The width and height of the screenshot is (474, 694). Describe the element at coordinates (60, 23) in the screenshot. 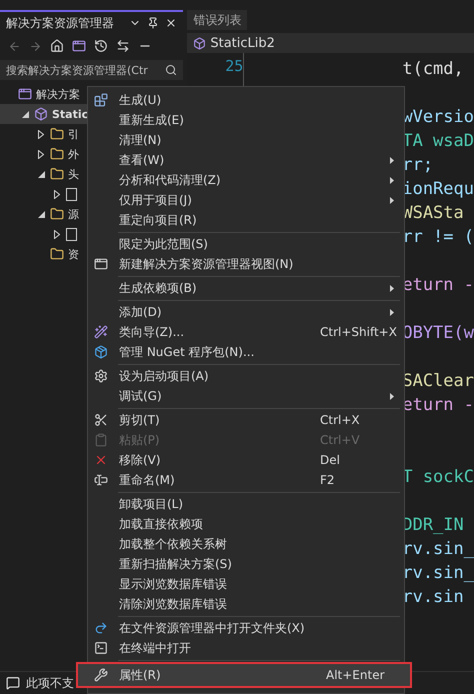

I see `panel-title: 解决方案资源管理器` at that location.